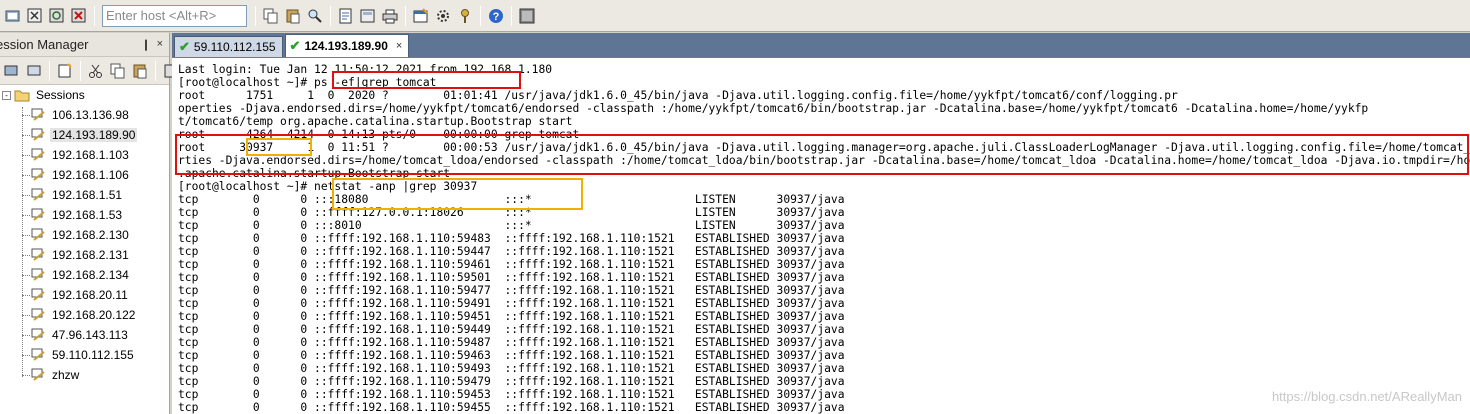  I want to click on tree-root-sessions: - Sessions, so click(84, 95).